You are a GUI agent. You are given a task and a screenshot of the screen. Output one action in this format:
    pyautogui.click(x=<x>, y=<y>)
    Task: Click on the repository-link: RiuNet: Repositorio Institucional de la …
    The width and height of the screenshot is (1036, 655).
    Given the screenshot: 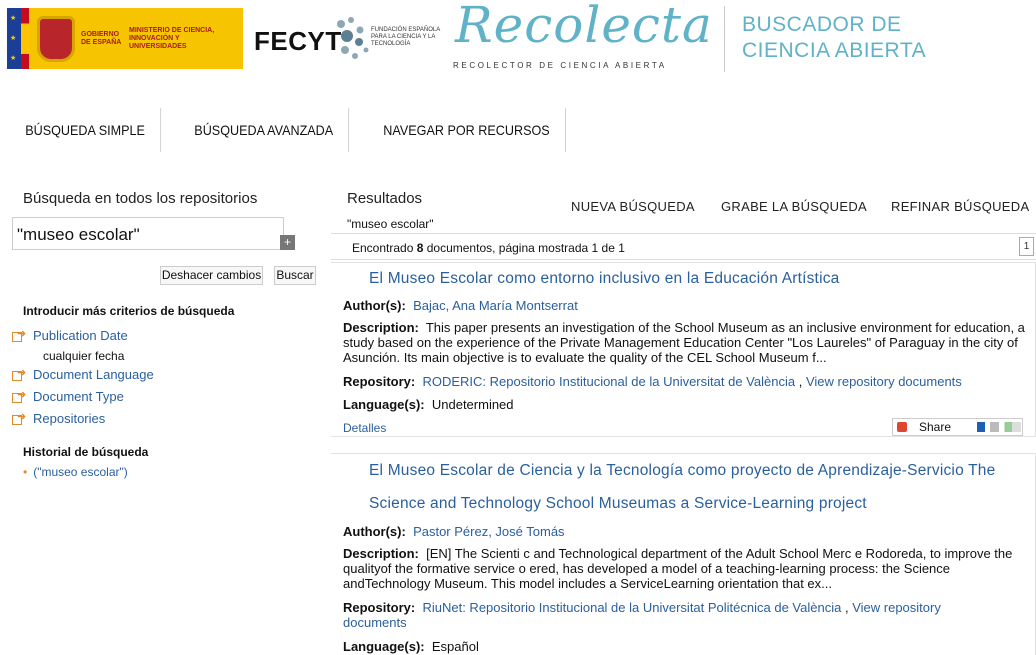 What is the action you would take?
    pyautogui.click(x=631, y=607)
    